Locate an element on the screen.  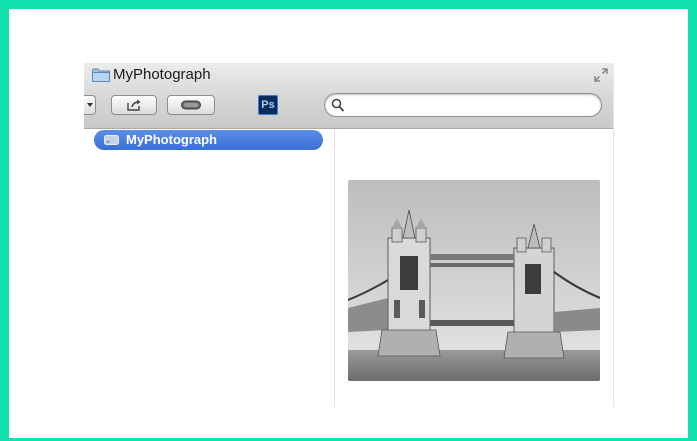
tag-button is located at coordinates (191, 105).